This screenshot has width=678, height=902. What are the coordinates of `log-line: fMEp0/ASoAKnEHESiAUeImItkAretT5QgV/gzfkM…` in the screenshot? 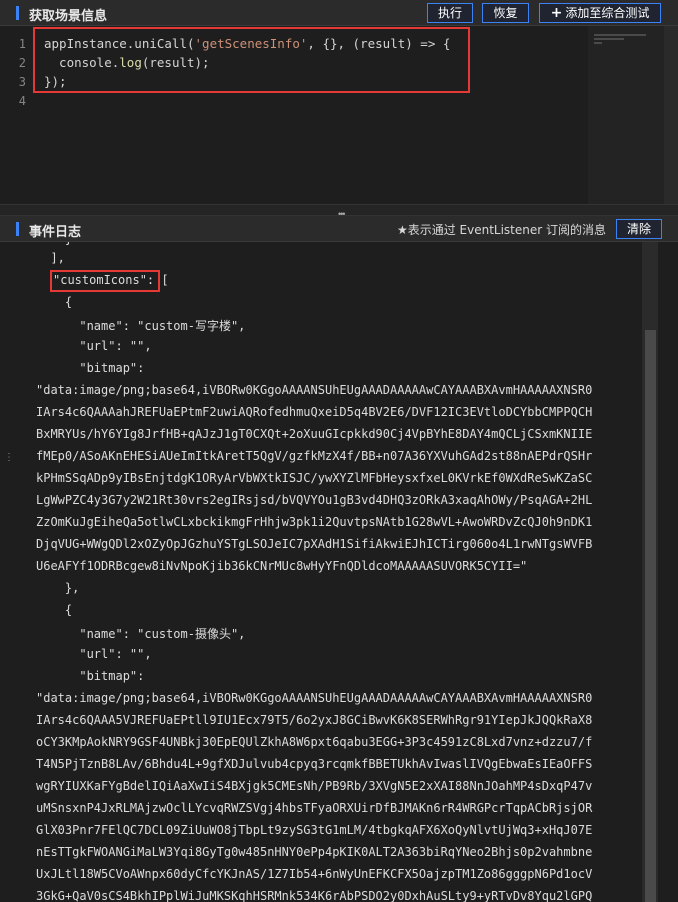 It's located at (314, 456).